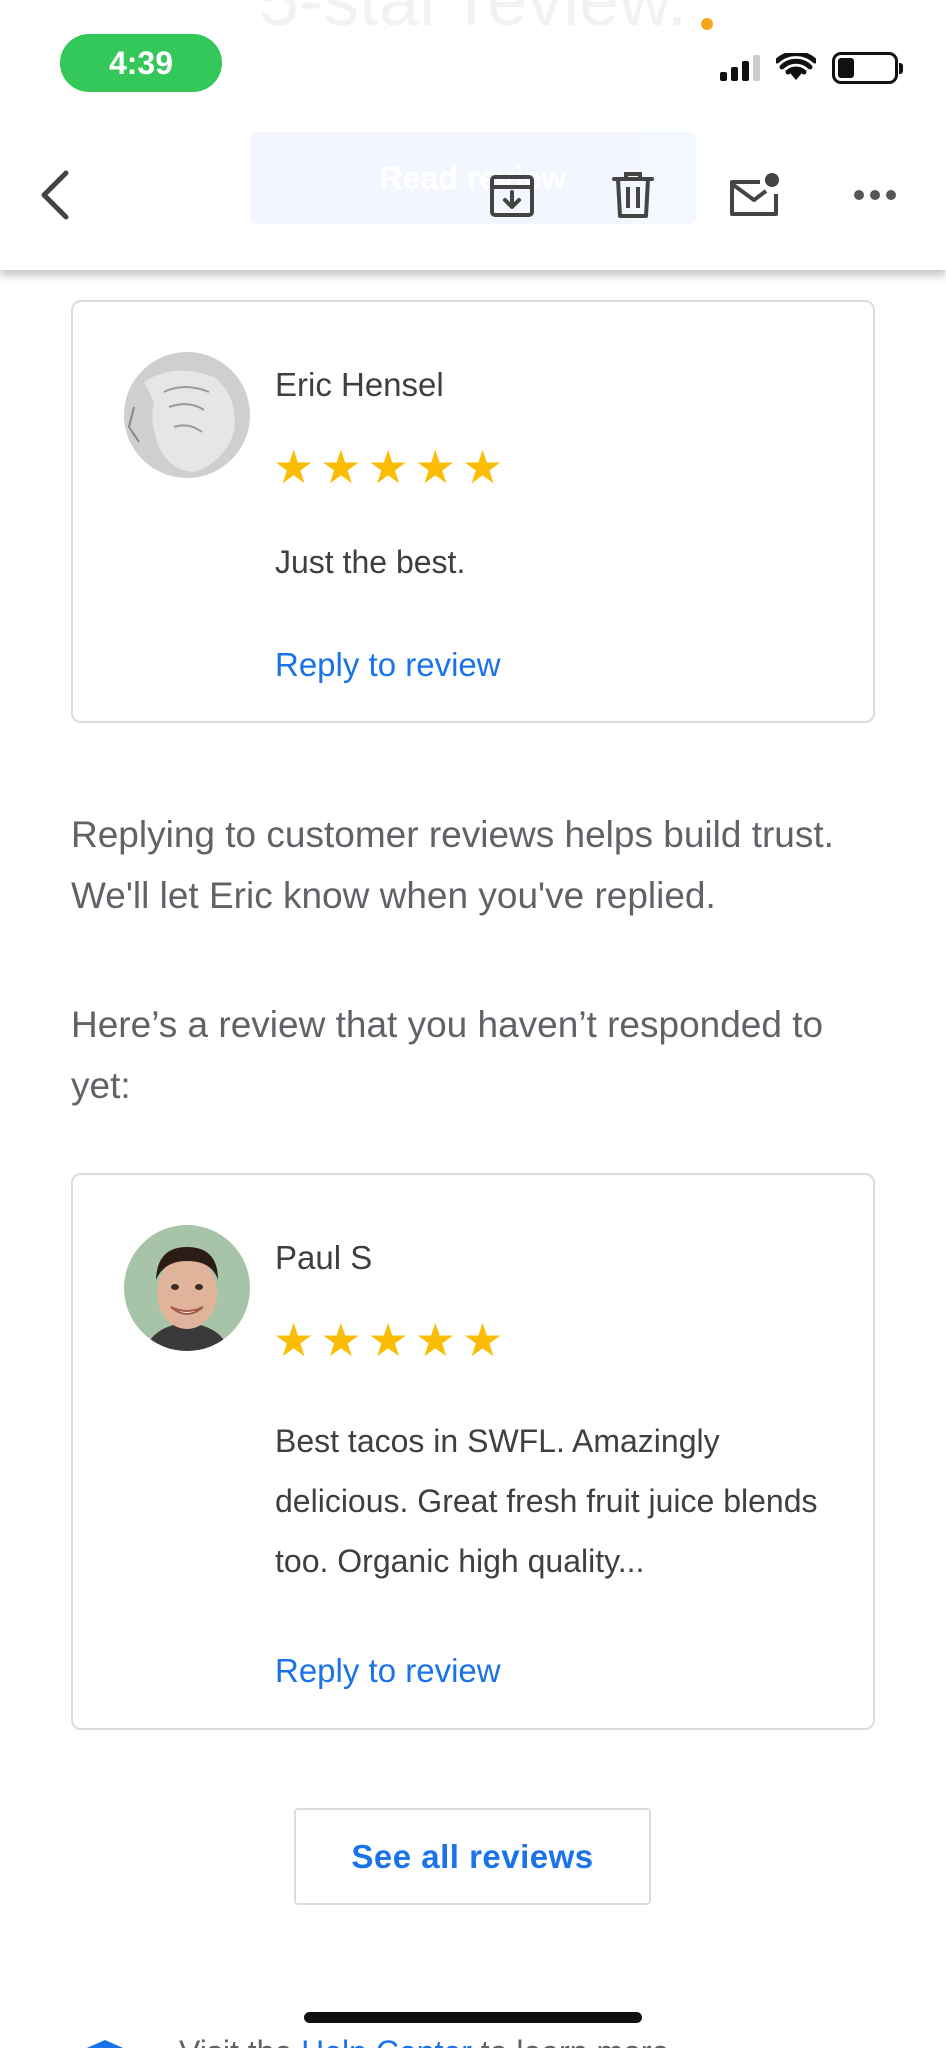 The image size is (946, 2048). I want to click on footer-suffix: to learn more, so click(575, 2041).